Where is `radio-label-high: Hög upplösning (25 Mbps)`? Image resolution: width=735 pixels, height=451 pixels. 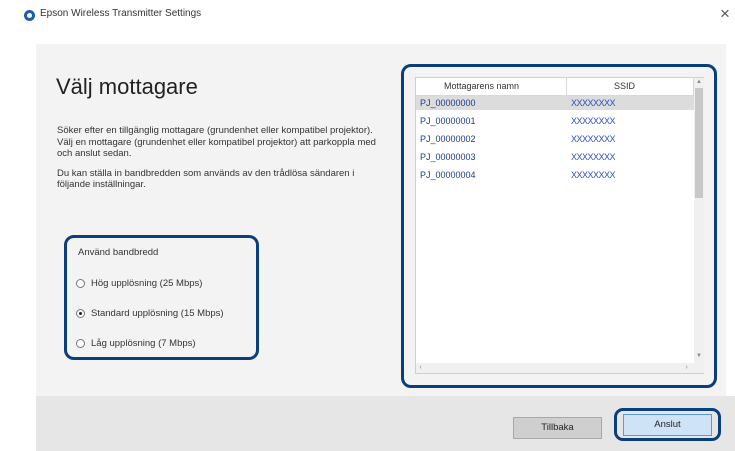
radio-label-high: Hög upplösning (25 Mbps) is located at coordinates (147, 283).